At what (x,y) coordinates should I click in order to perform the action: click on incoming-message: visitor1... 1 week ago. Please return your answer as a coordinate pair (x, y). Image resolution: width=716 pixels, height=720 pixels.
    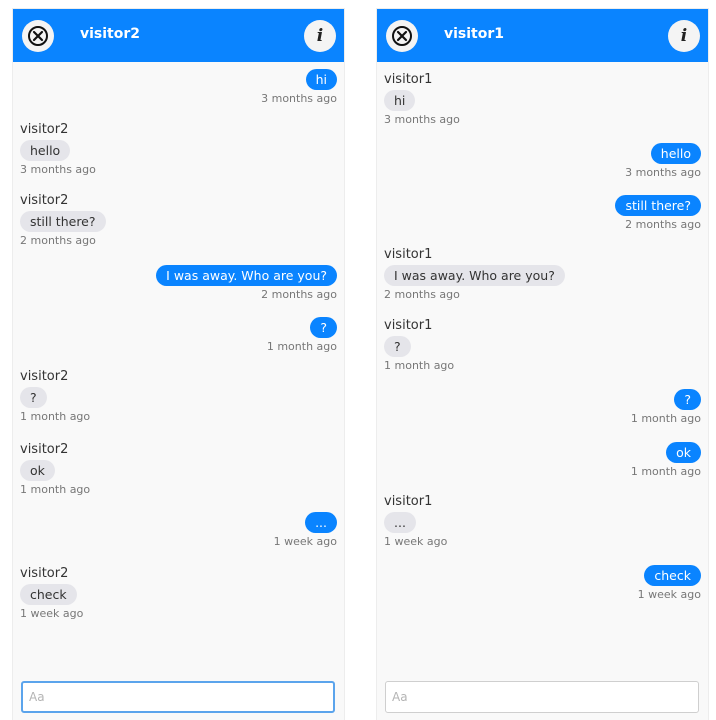
    Looking at the image, I should click on (542, 521).